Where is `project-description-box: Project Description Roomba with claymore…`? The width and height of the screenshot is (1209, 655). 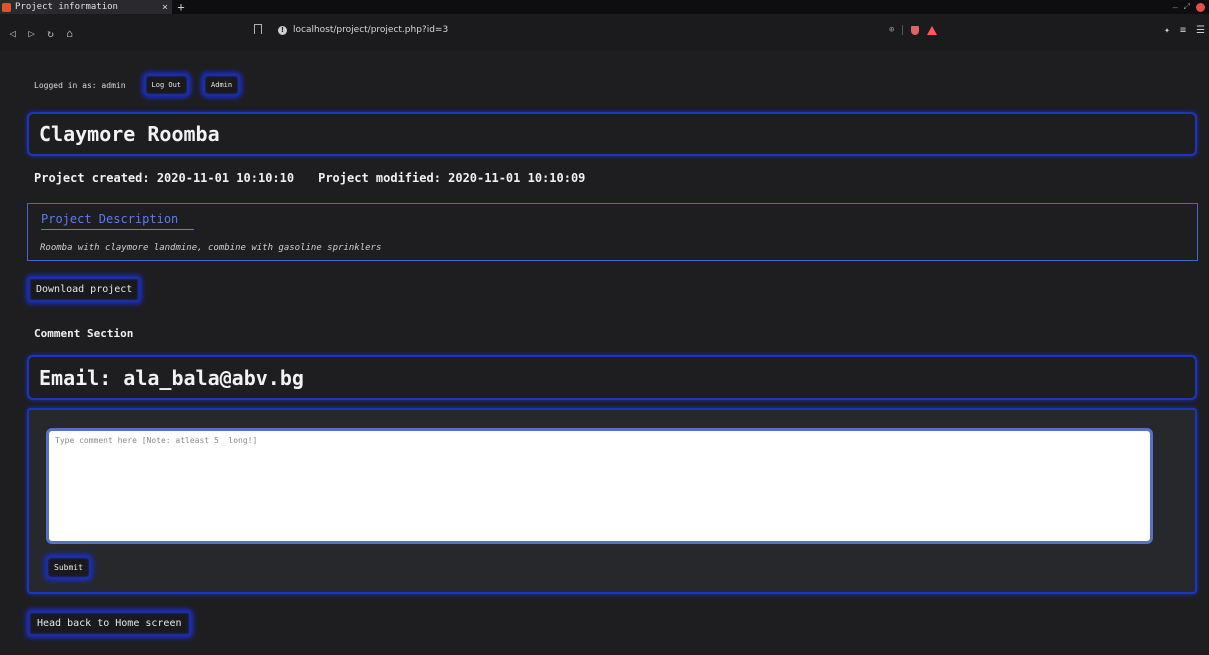
project-description-box: Project Description Roomba with claymore… is located at coordinates (612, 232).